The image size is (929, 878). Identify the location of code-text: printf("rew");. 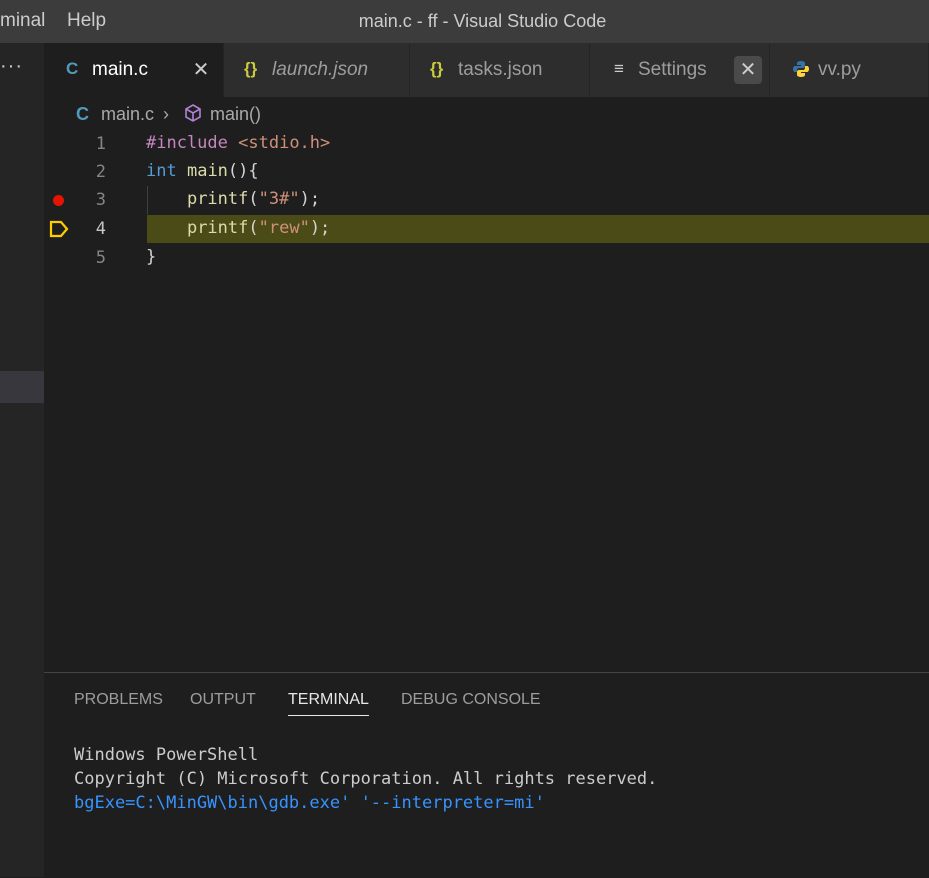
(258, 228).